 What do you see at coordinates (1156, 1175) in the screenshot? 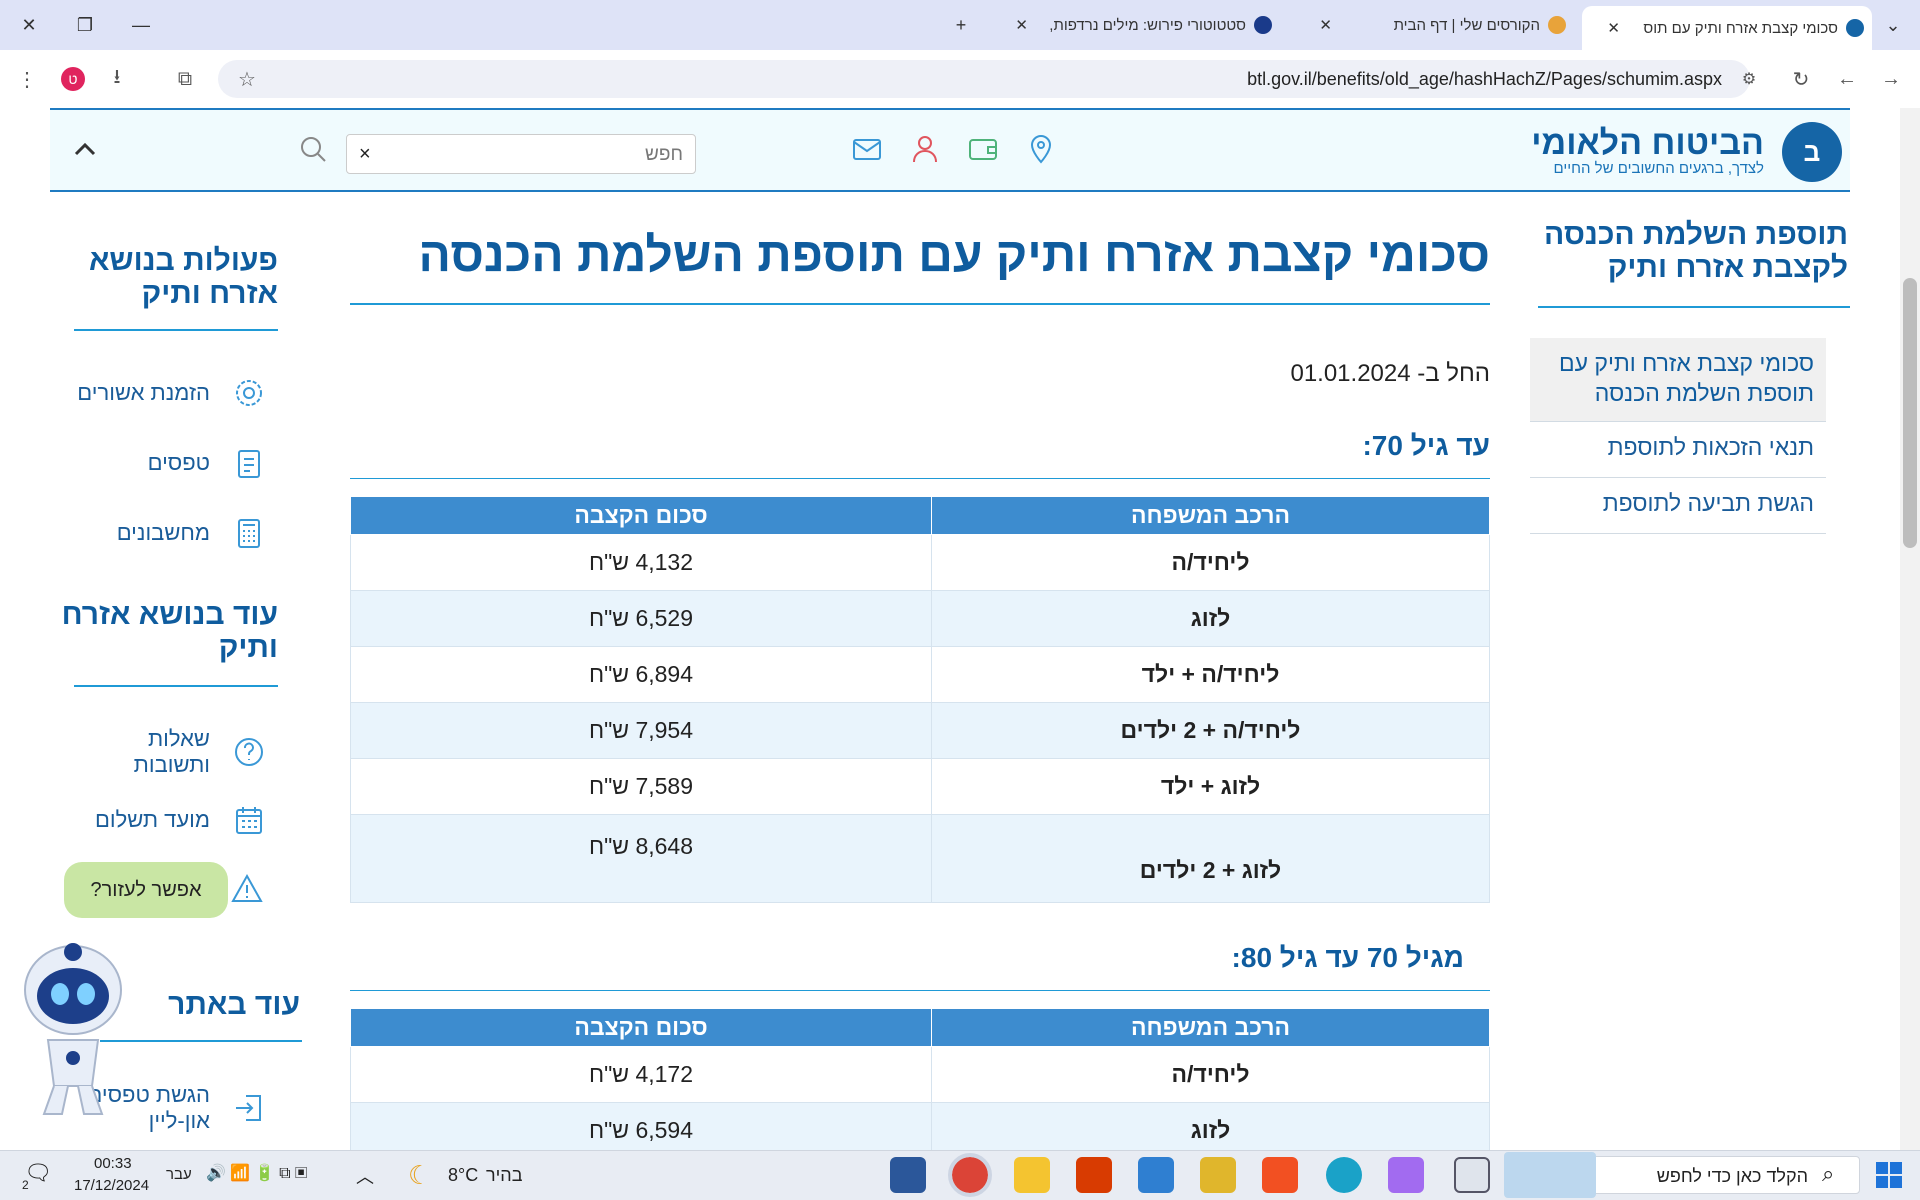
I see `mail-app-icon` at bounding box center [1156, 1175].